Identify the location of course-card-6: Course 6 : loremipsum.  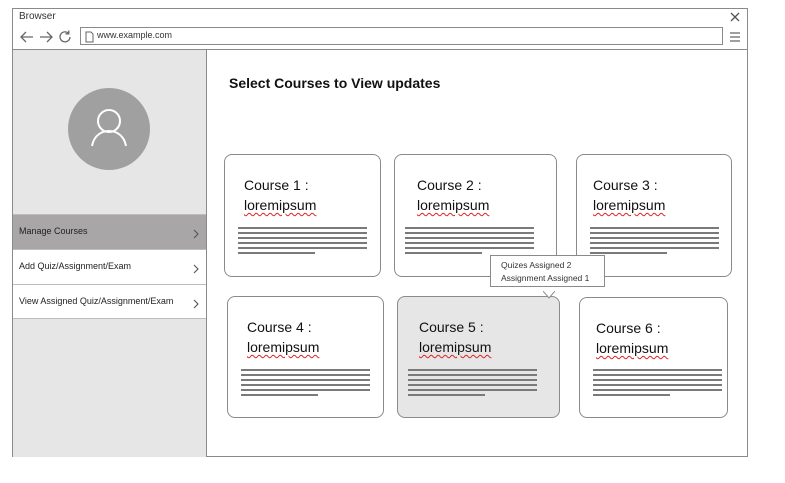
(653, 357).